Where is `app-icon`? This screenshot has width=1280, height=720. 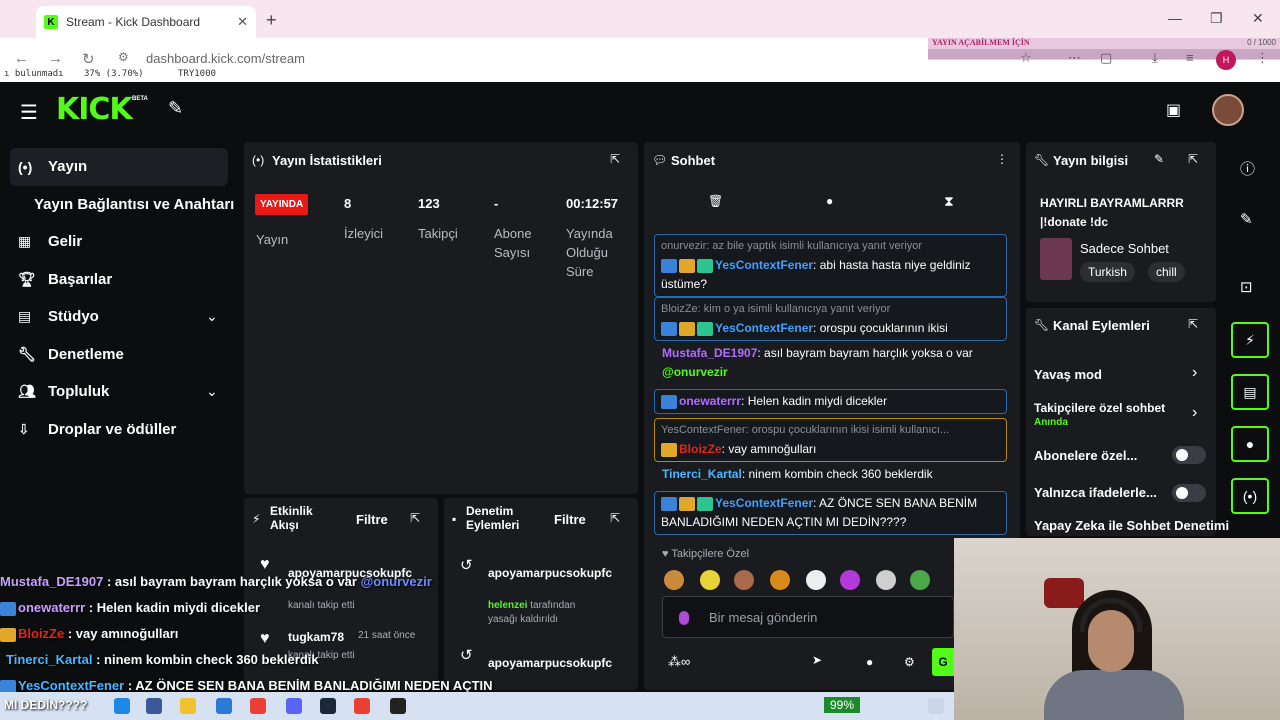 app-icon is located at coordinates (154, 706).